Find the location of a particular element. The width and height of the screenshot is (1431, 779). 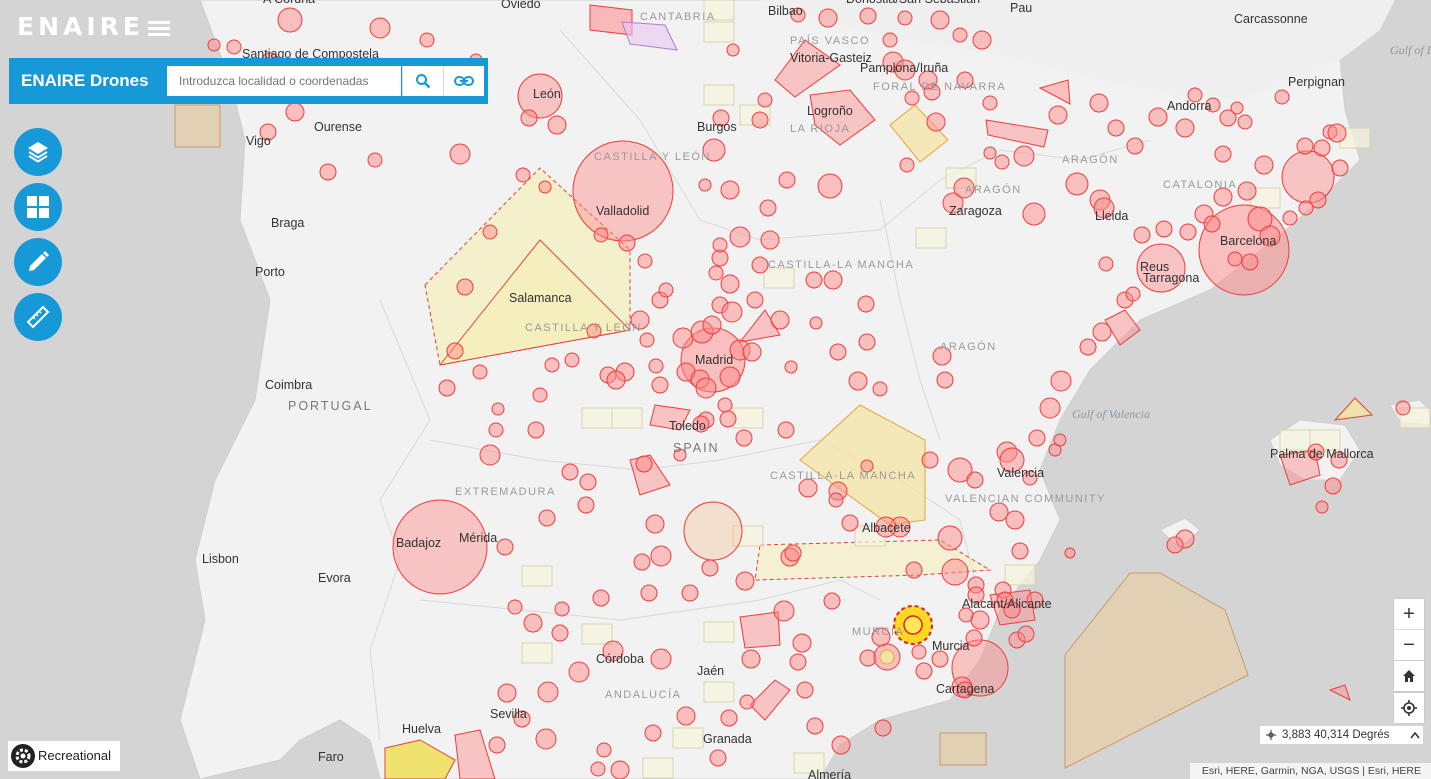

locate-button is located at coordinates (1409, 708).